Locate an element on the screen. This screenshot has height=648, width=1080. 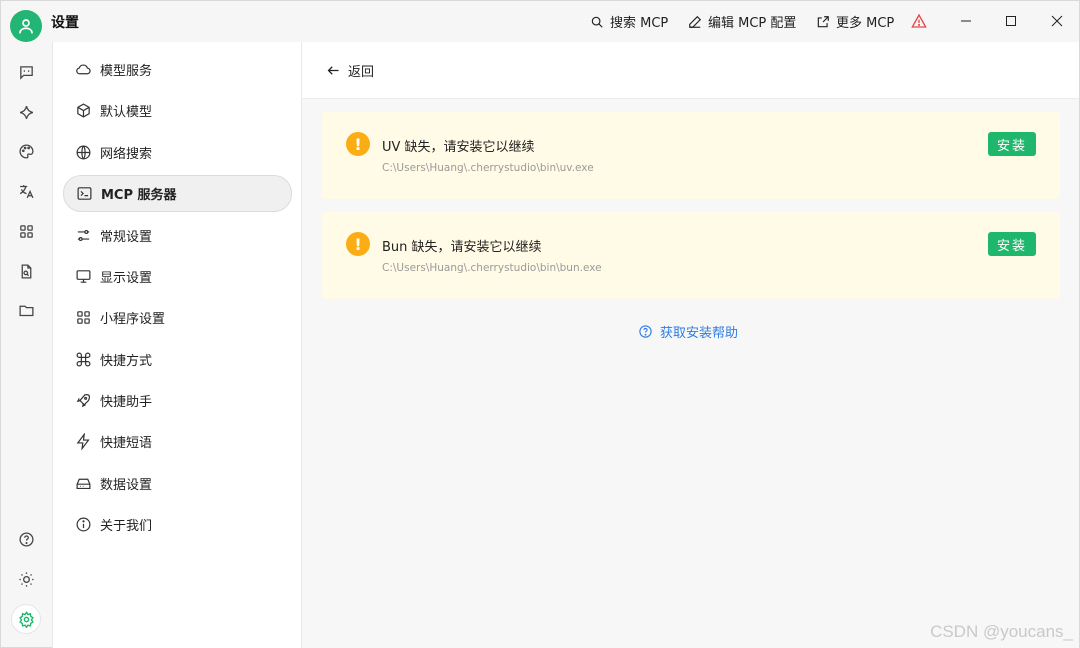
rail-paint is located at coordinates (26, 151).